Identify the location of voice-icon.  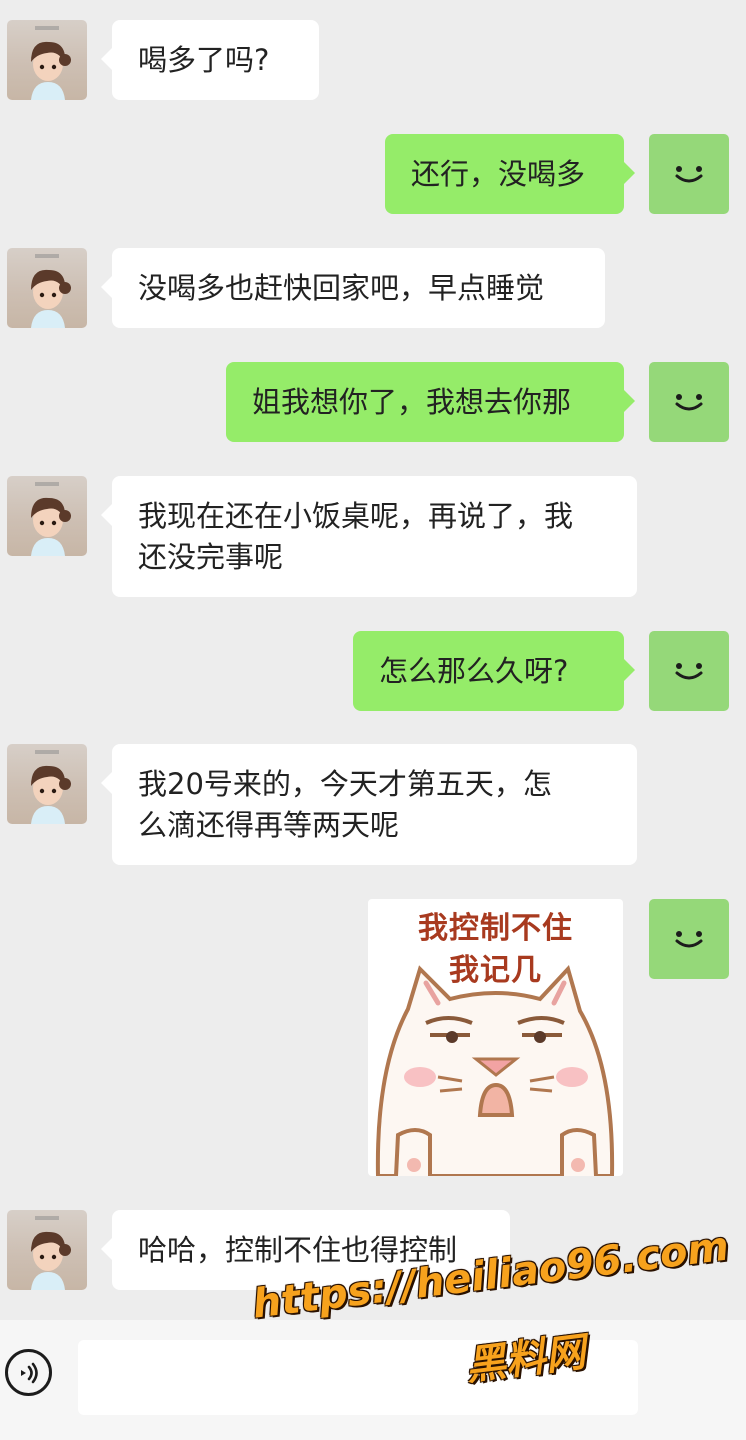
(29, 1372).